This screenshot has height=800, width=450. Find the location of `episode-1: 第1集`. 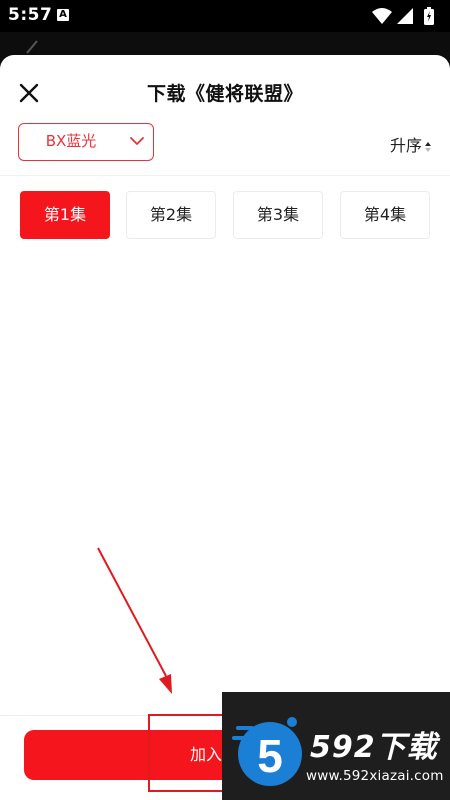

episode-1: 第1集 is located at coordinates (65, 215).